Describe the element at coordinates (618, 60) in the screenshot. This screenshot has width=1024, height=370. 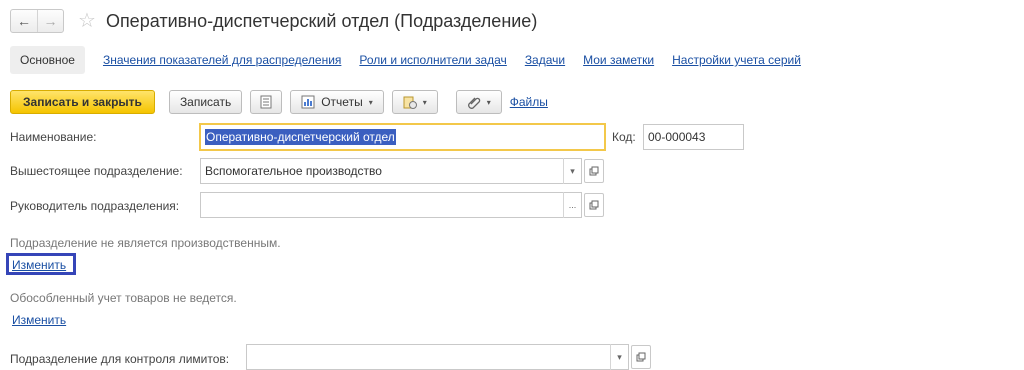
I see `tab-my-notes: Мои заметки` at that location.